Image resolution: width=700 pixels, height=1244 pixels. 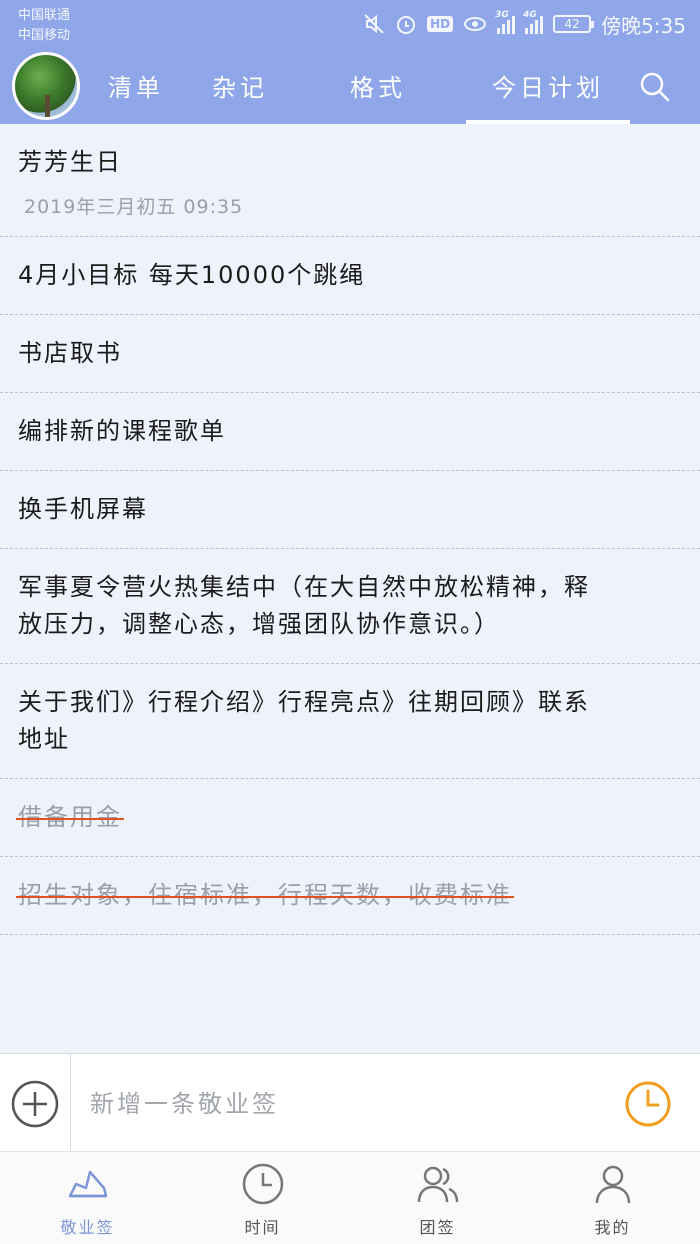 I want to click on nav-time: 时间, so click(x=262, y=1198).